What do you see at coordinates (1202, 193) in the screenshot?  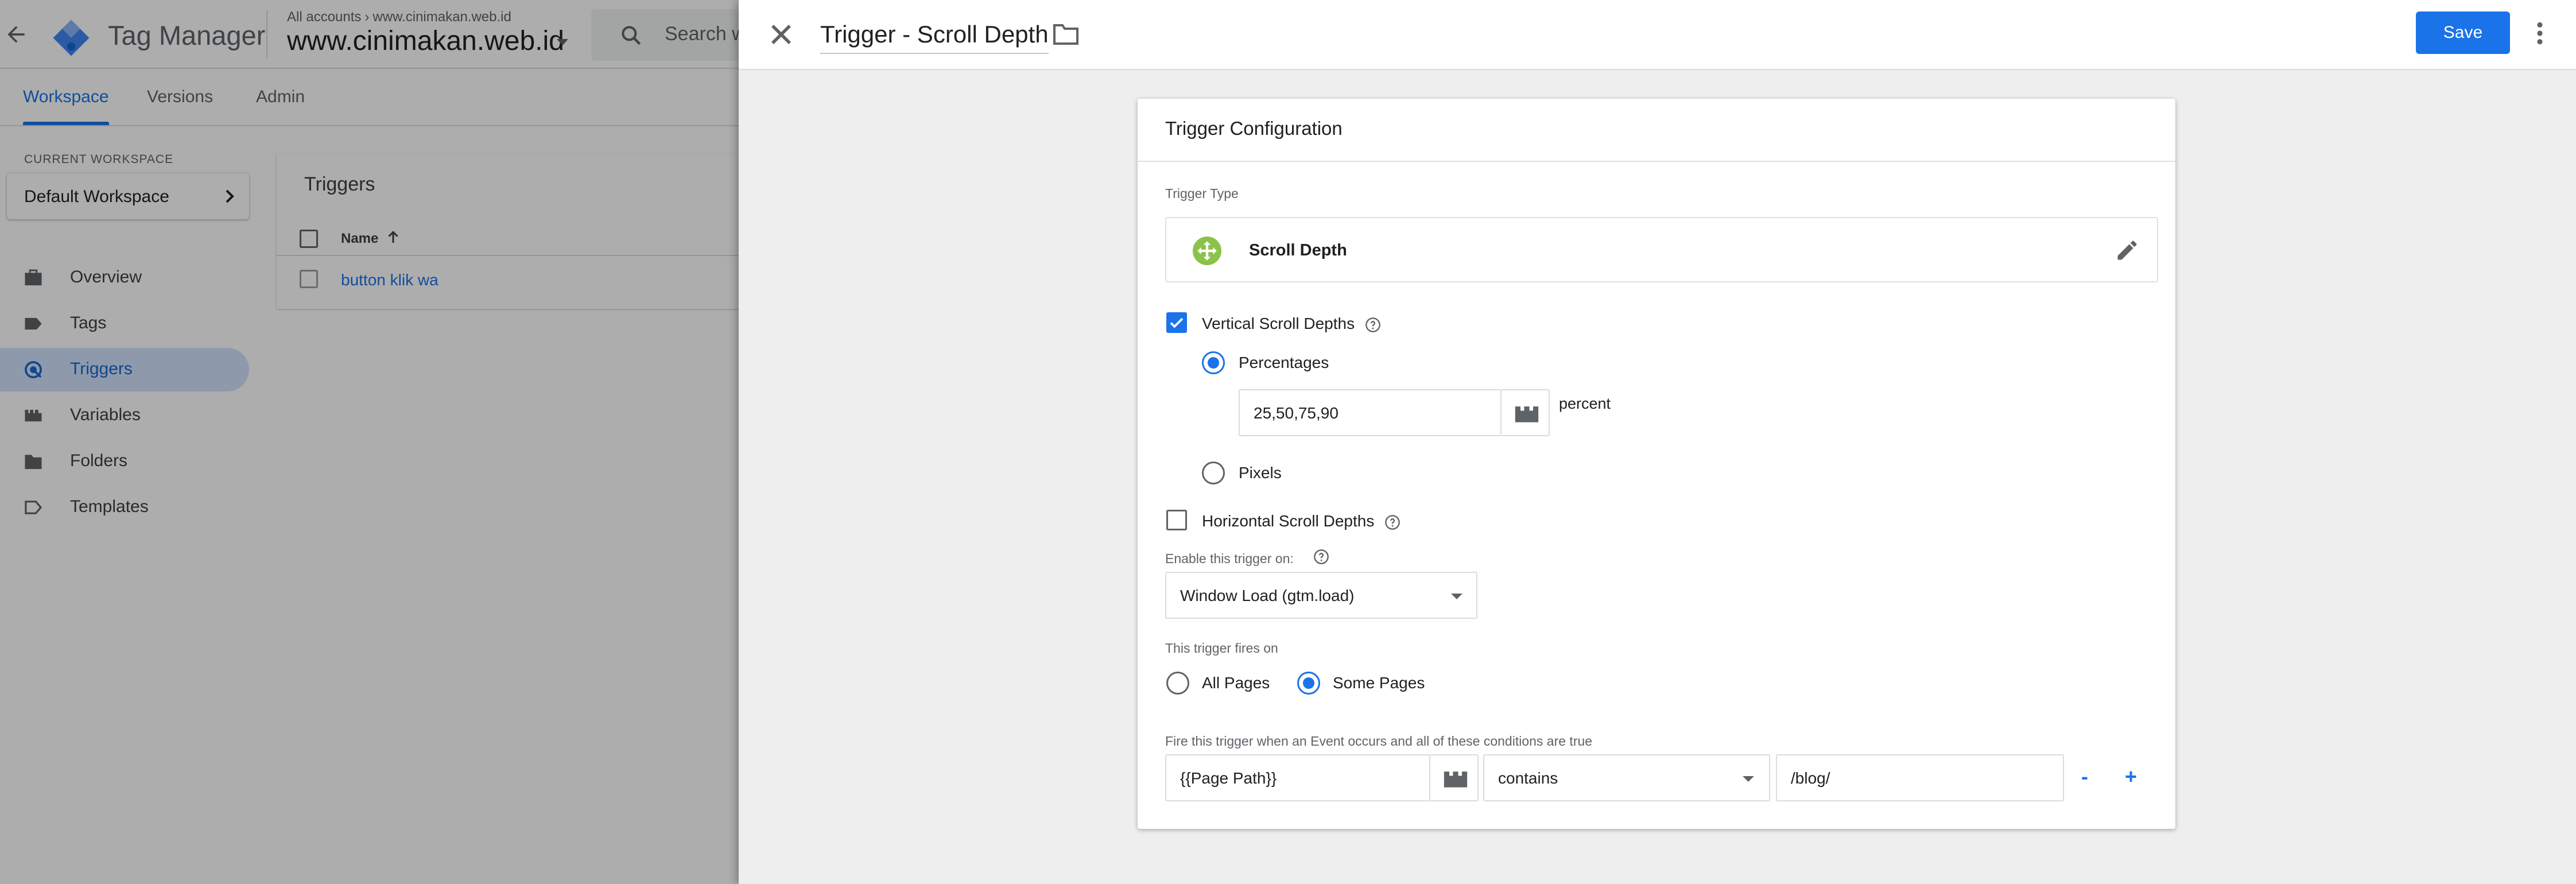 I see `trigger-type-label: Trigger Type` at bounding box center [1202, 193].